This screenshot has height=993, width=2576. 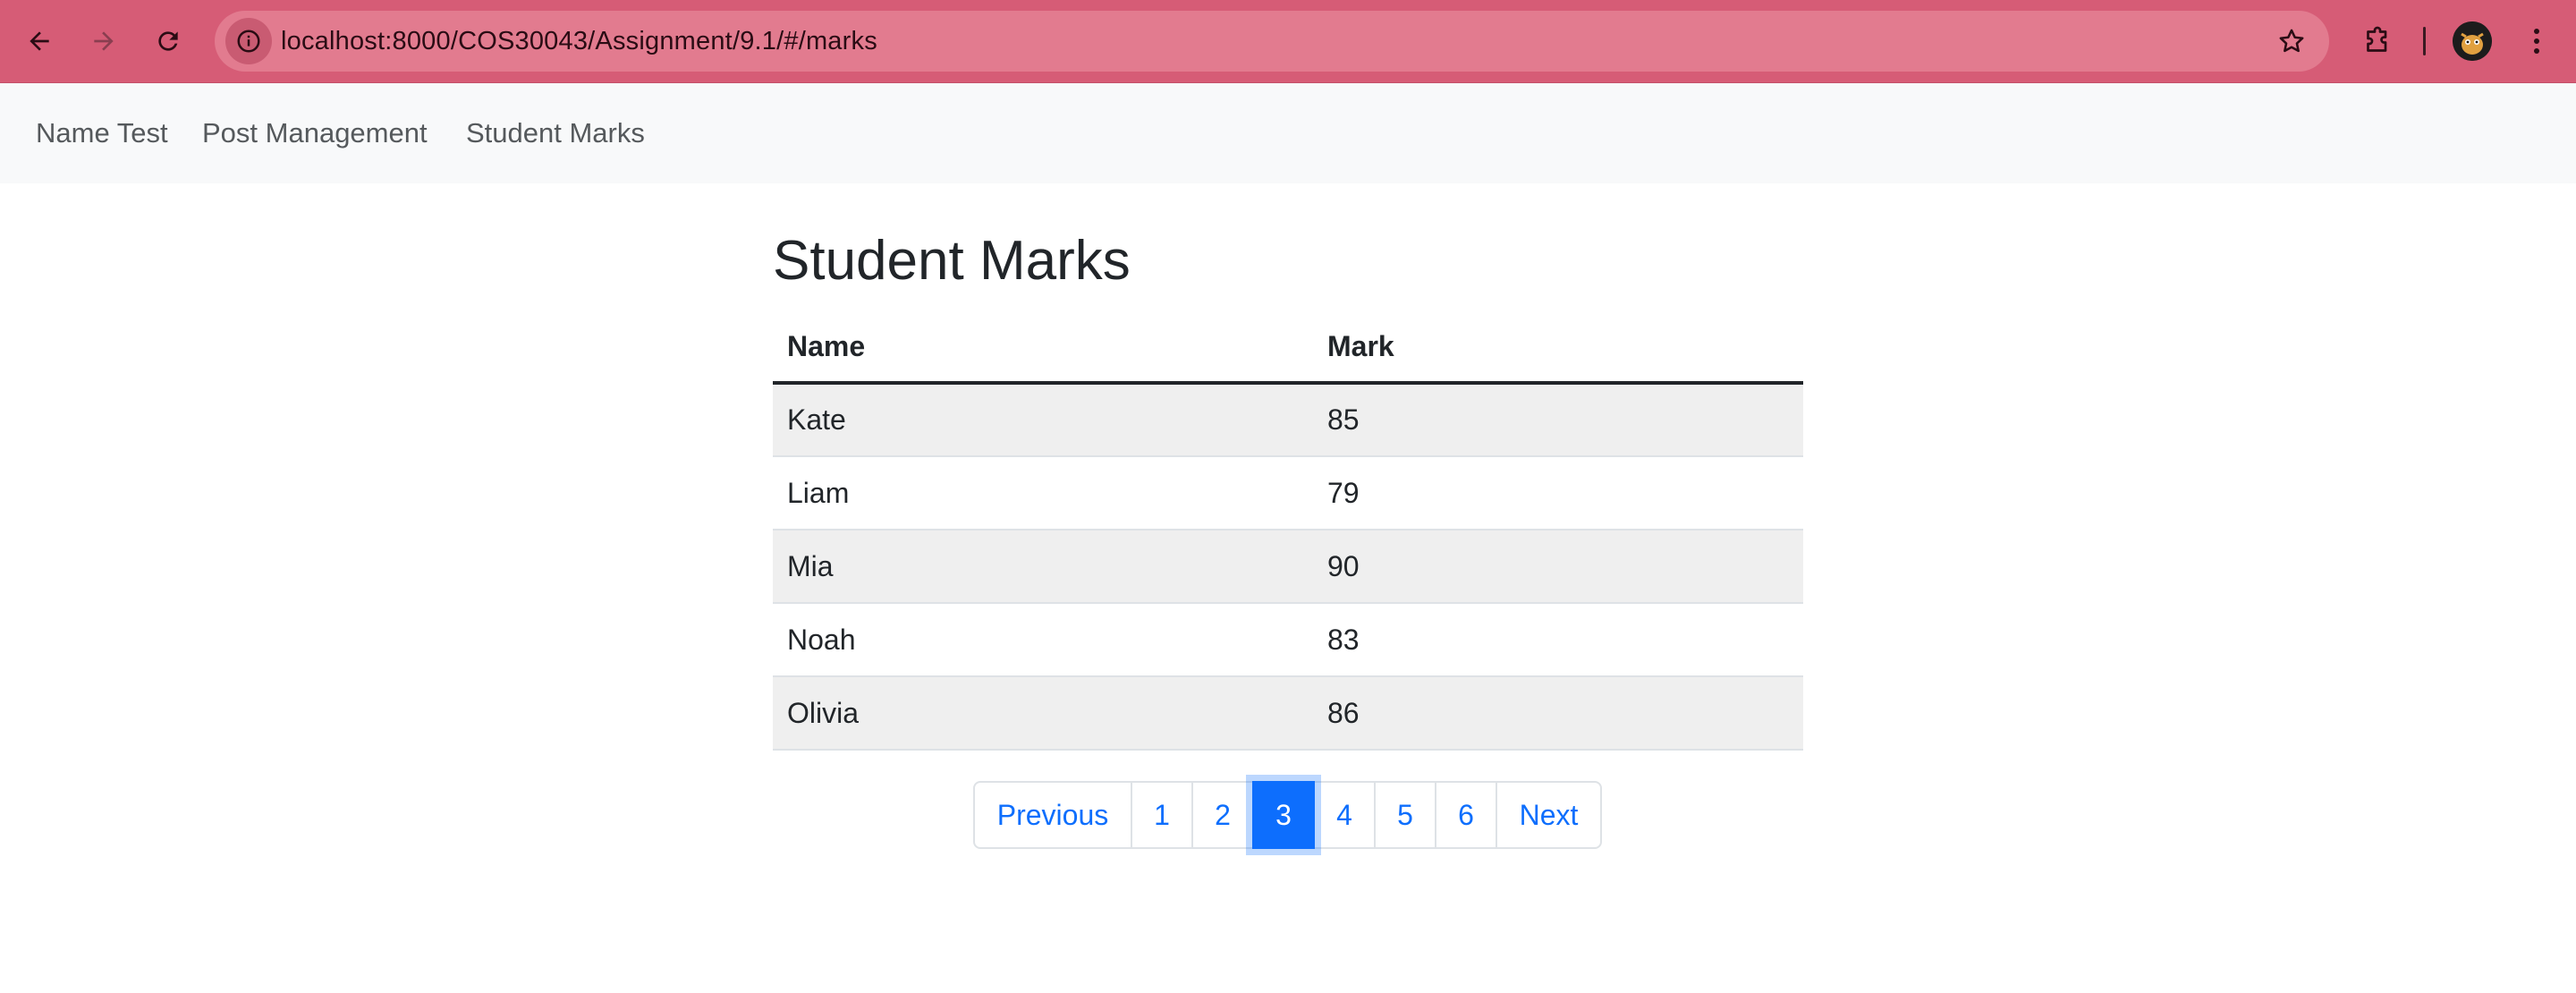 I want to click on browser-menu-button, so click(x=2537, y=41).